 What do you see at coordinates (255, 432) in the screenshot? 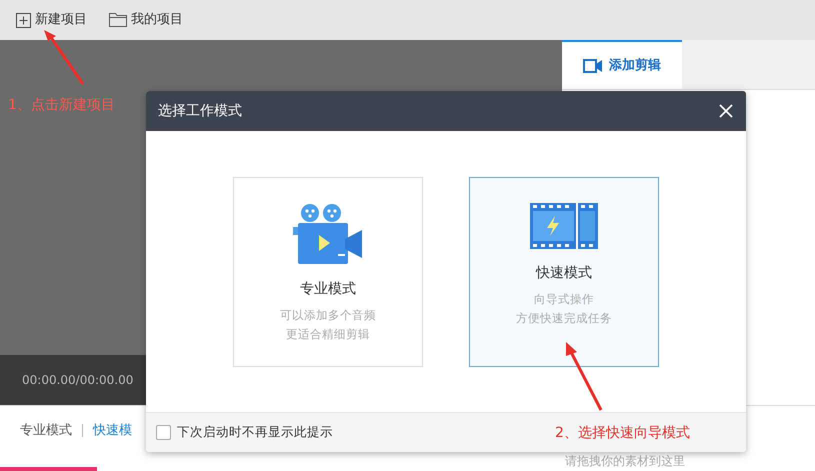
I see `checkbox-label: 下次启动时不再显示此提示` at bounding box center [255, 432].